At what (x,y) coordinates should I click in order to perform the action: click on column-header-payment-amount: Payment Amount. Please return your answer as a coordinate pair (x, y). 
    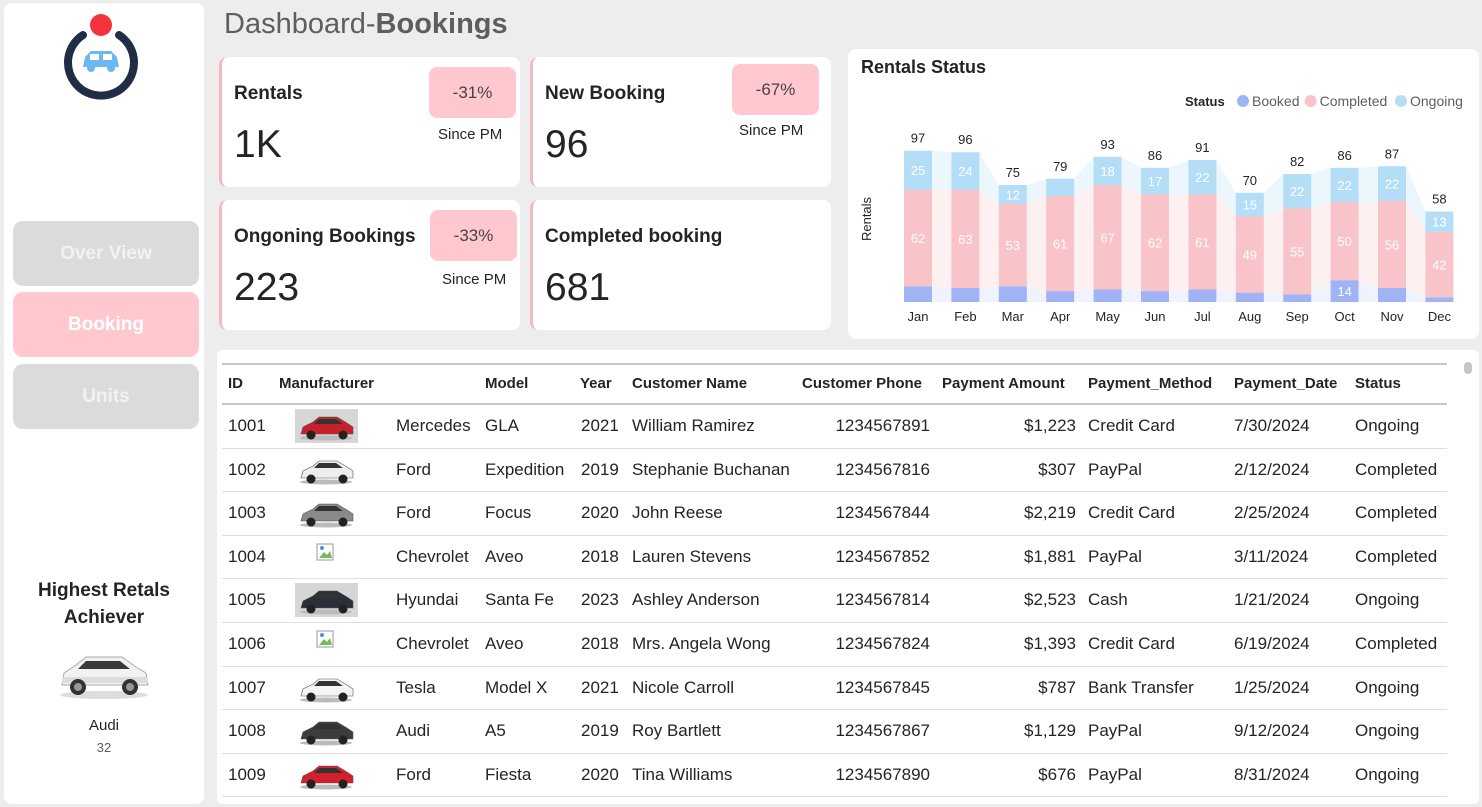
    Looking at the image, I should click on (1003, 383).